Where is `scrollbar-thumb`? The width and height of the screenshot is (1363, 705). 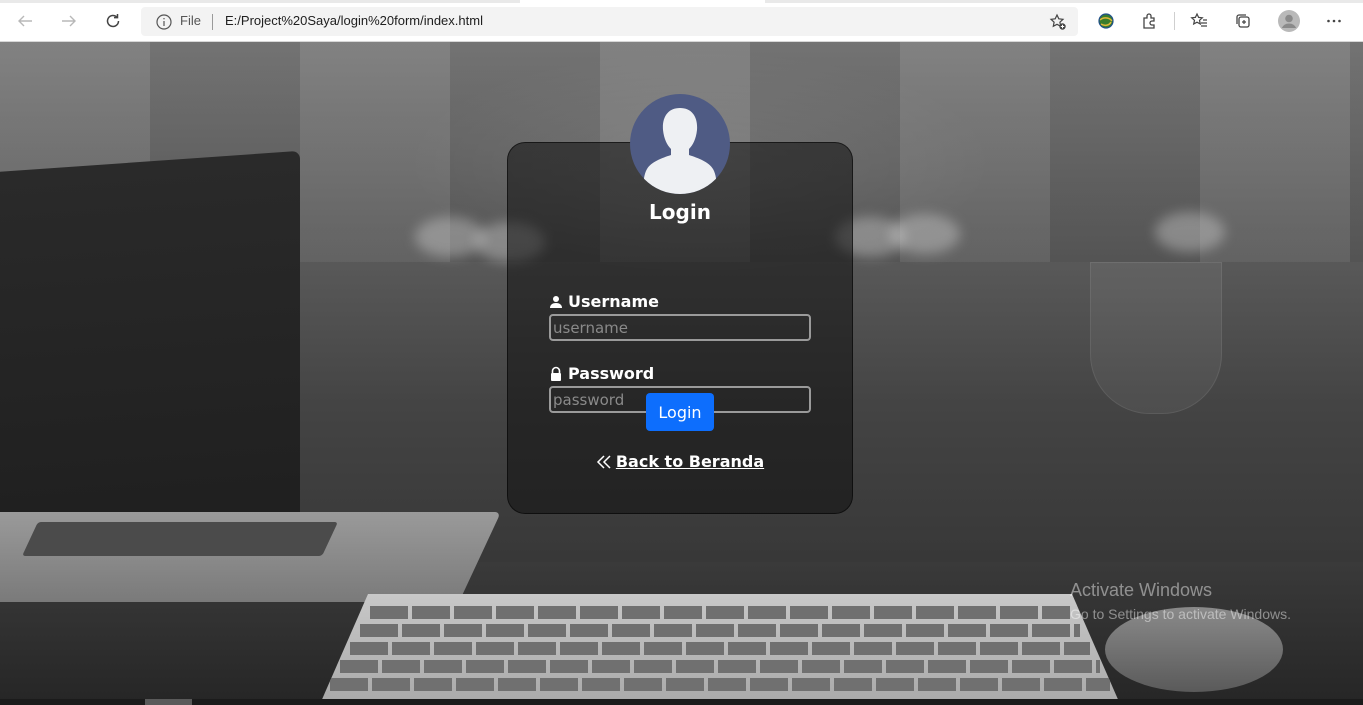
scrollbar-thumb is located at coordinates (168, 702).